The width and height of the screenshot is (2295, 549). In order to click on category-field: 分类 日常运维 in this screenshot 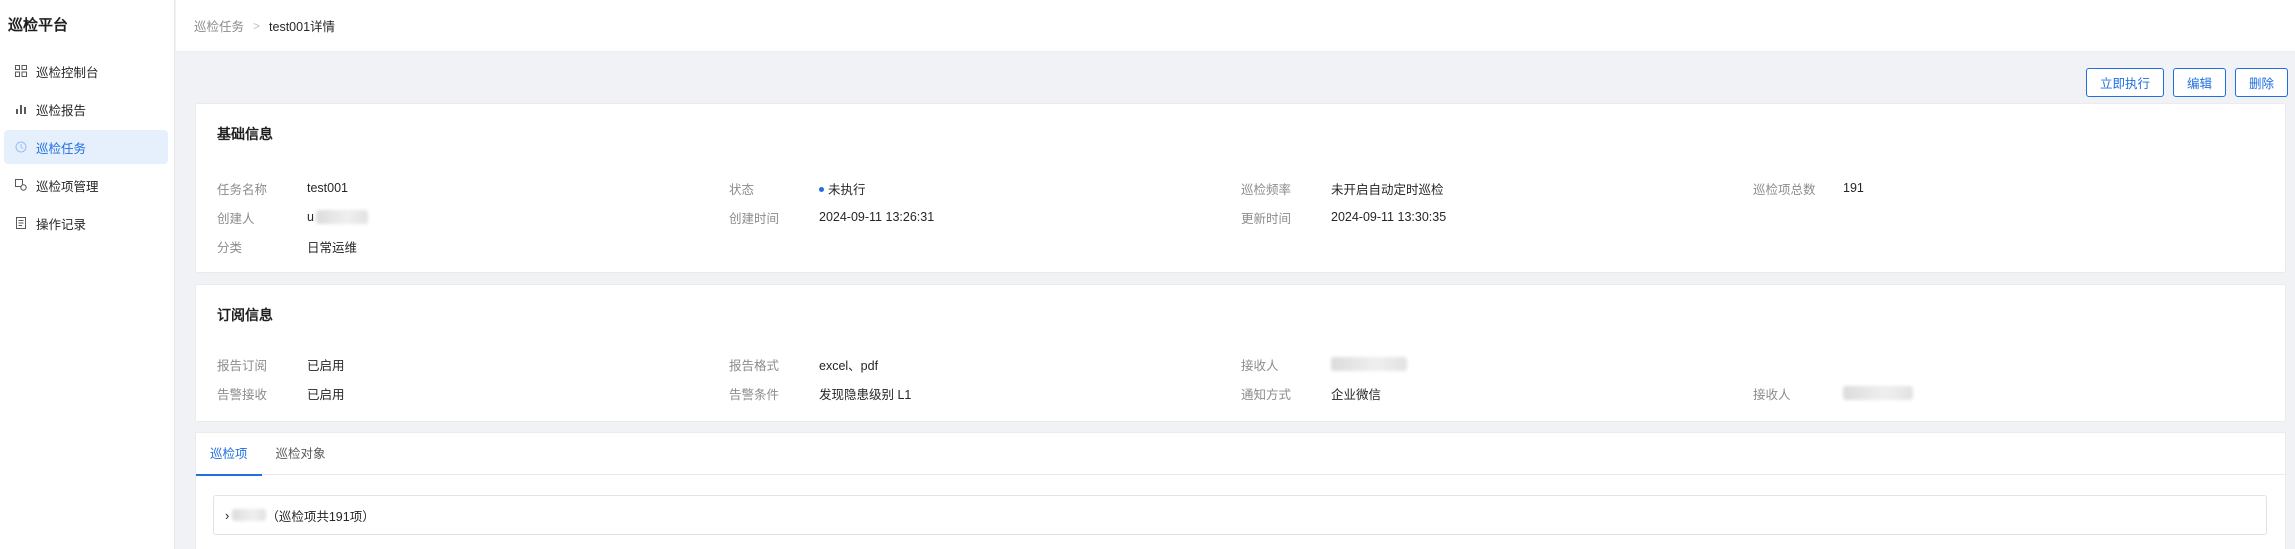, I will do `click(287, 246)`.